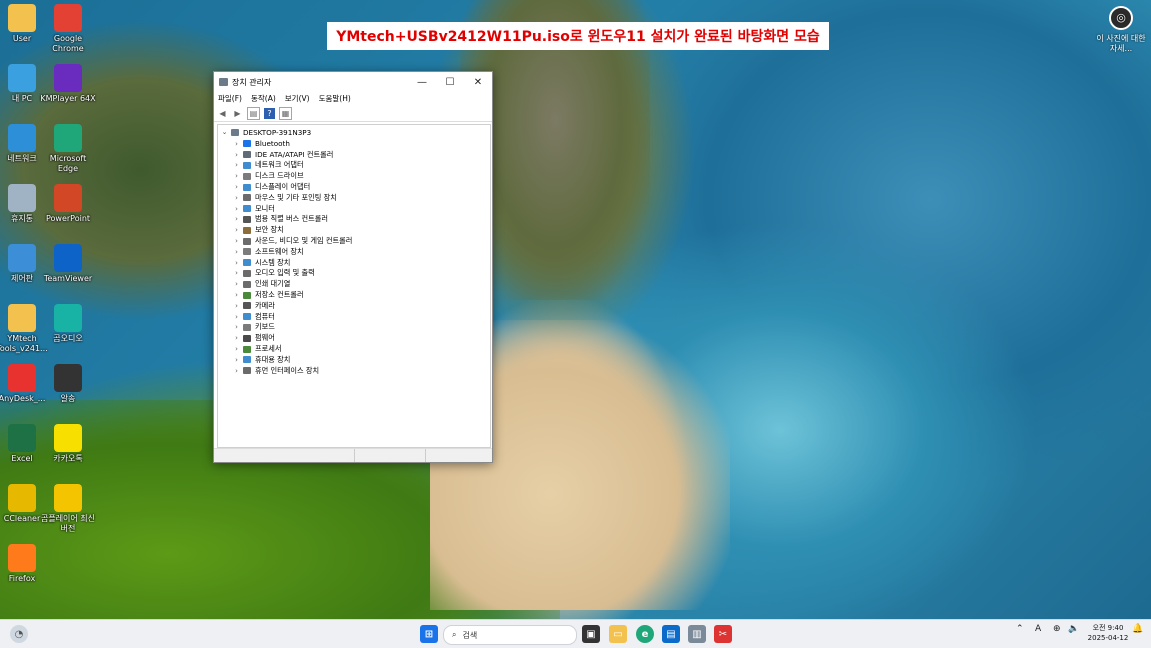 This screenshot has width=1151, height=648. Describe the element at coordinates (285, 113) in the screenshot. I see `view-icon: ▦` at that location.